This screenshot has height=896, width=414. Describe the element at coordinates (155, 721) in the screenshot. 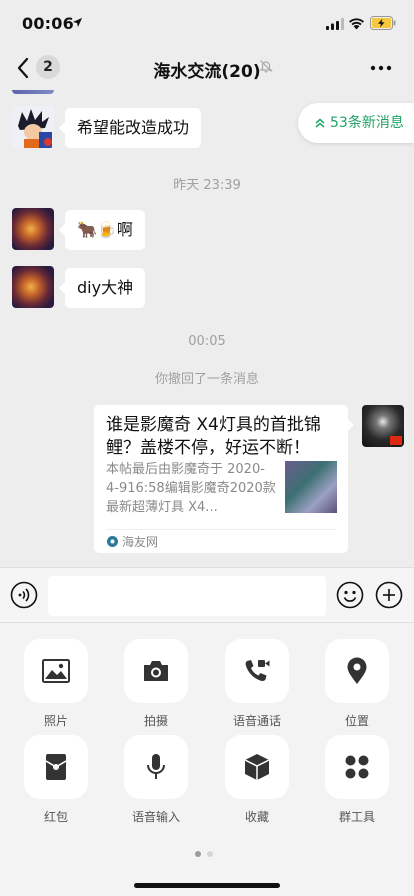

I see `camera-label: 拍摄` at that location.